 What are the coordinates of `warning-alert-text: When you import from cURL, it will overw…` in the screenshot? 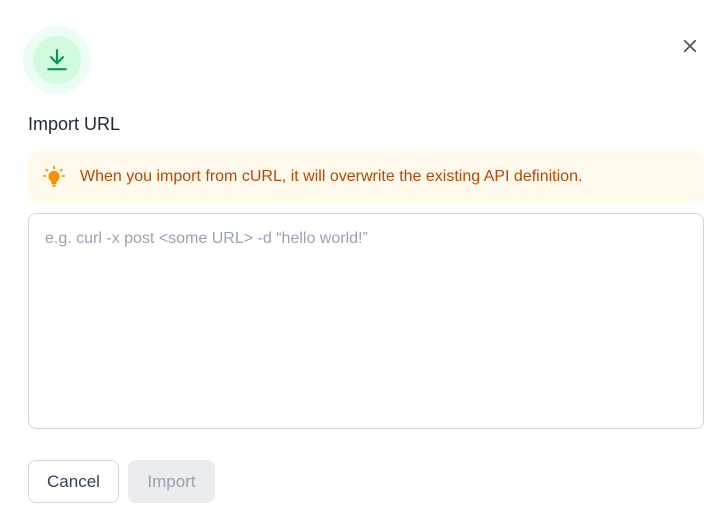 It's located at (331, 176).